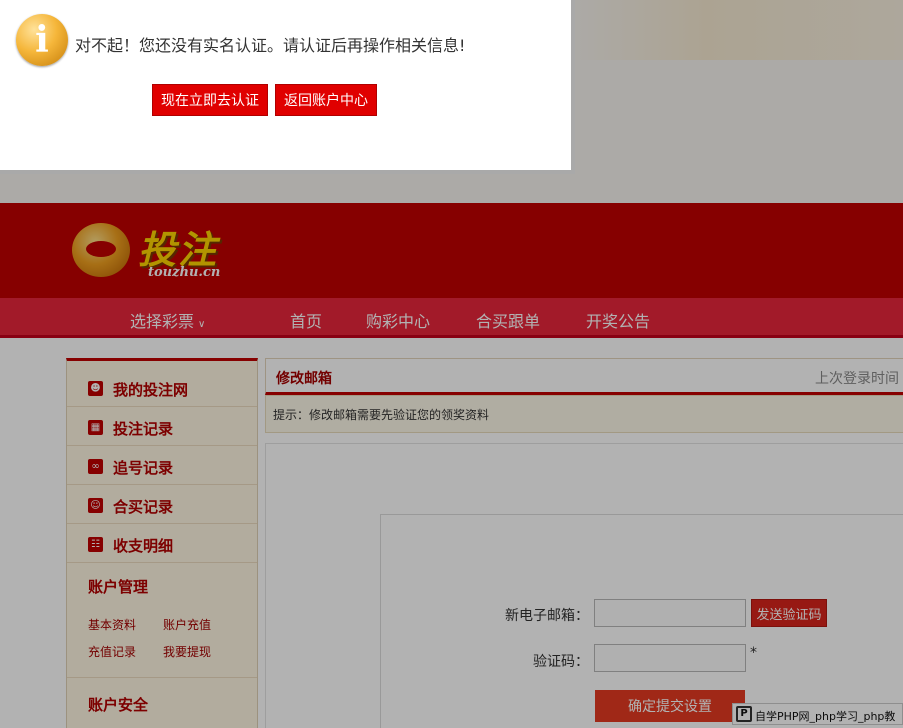  What do you see at coordinates (210, 100) in the screenshot?
I see `verify-now-button: 现在立即去认证` at bounding box center [210, 100].